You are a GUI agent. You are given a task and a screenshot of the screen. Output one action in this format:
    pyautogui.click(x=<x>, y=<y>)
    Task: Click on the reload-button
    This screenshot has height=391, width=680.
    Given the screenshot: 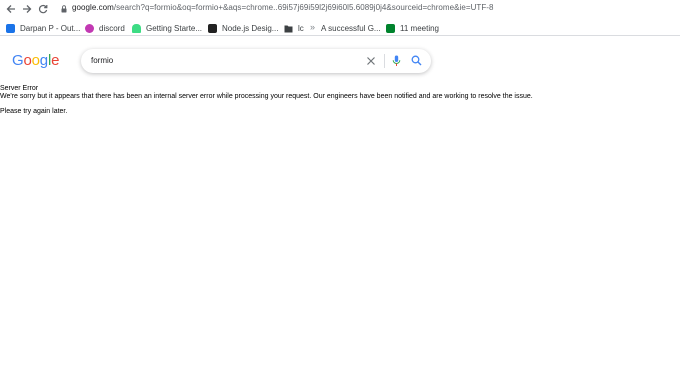 What is the action you would take?
    pyautogui.click(x=43, y=9)
    